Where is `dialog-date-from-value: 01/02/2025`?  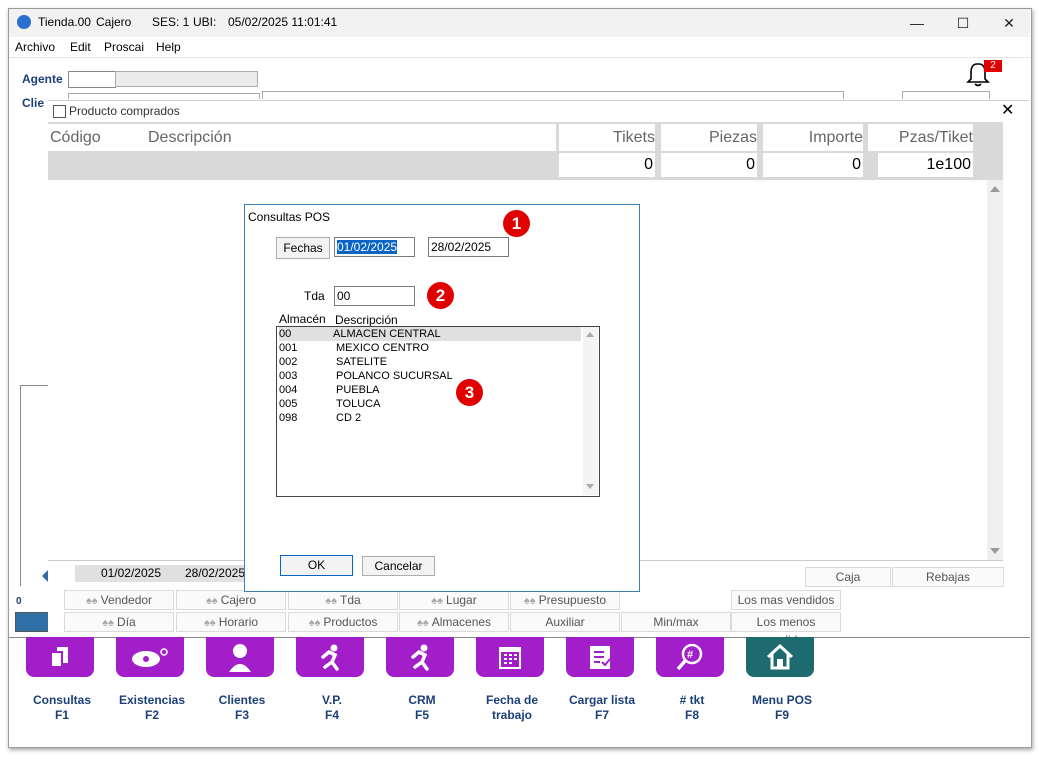
dialog-date-from-value: 01/02/2025 is located at coordinates (367, 247).